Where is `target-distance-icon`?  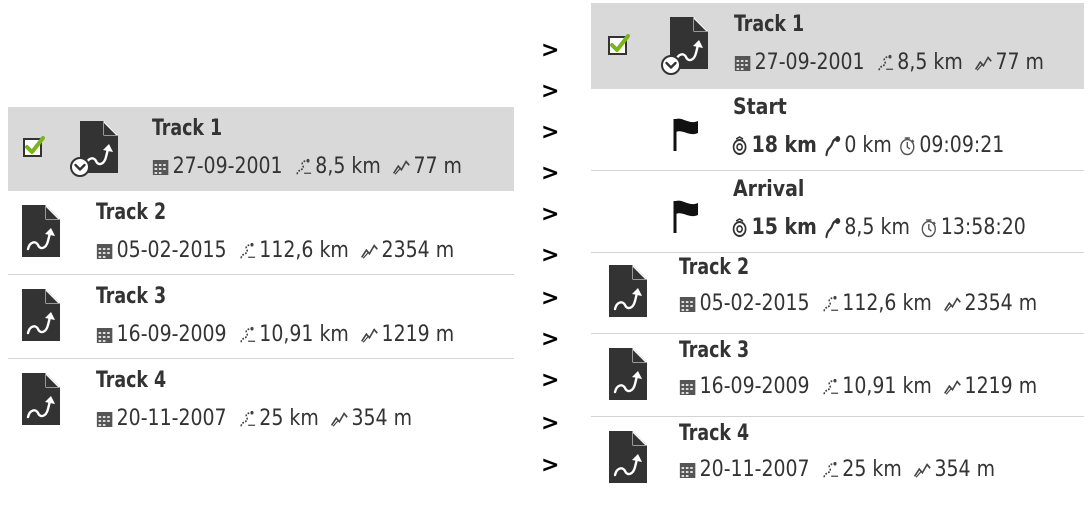
target-distance-icon is located at coordinates (739, 146).